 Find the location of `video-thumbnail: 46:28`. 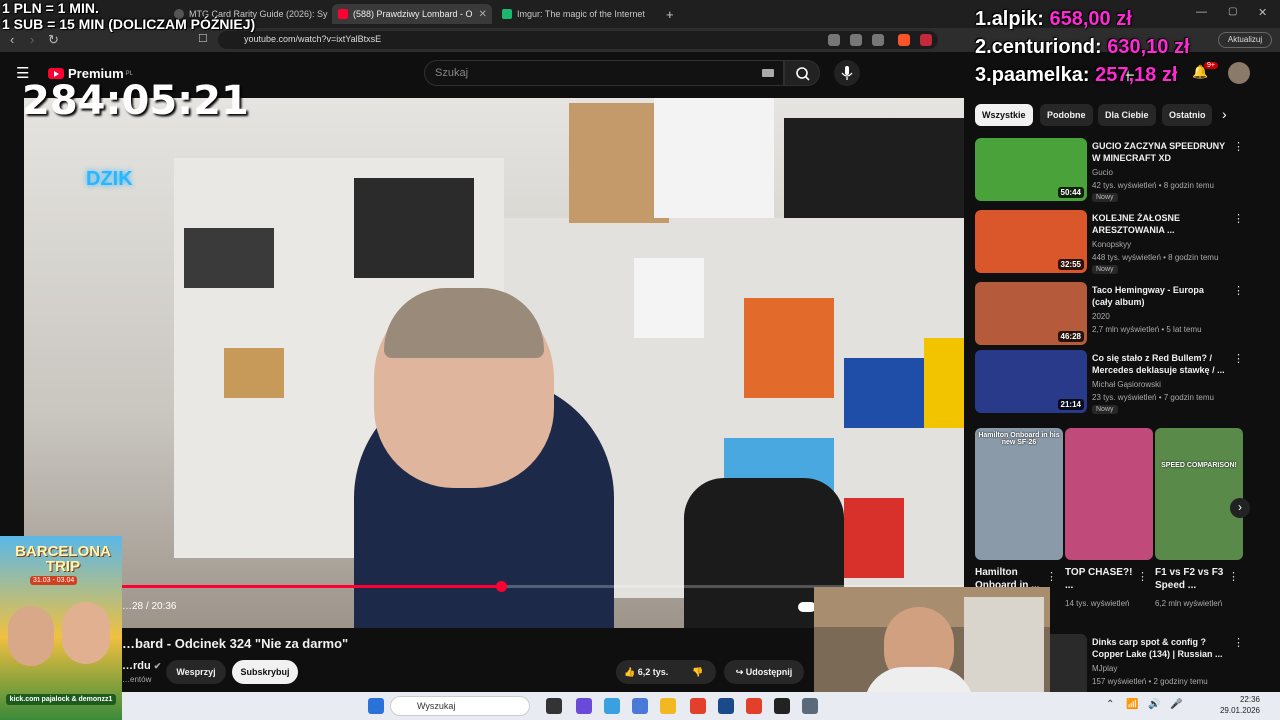

video-thumbnail: 46:28 is located at coordinates (1031, 313).